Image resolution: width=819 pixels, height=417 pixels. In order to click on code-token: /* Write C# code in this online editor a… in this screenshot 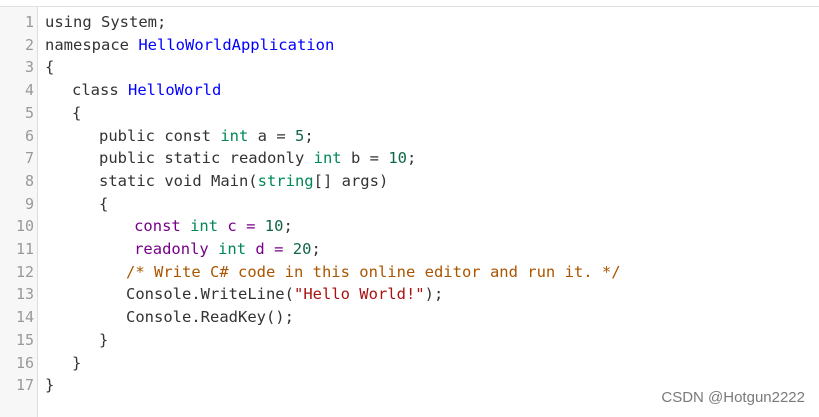, I will do `click(373, 271)`.